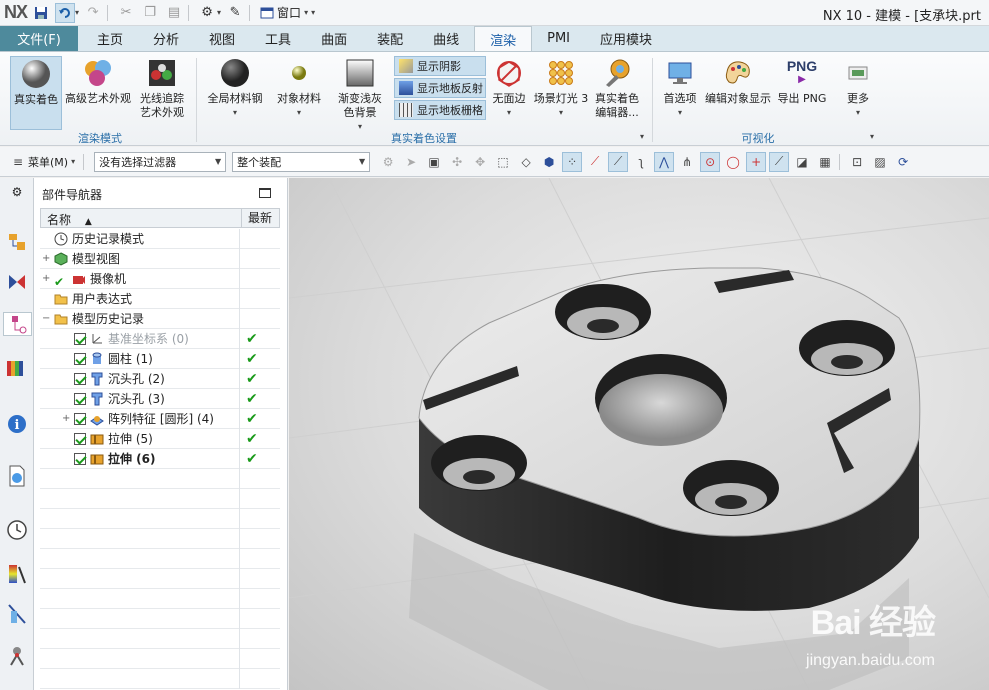 The height and width of the screenshot is (690, 989). What do you see at coordinates (503, 162) in the screenshot?
I see `rectangle-select-icon: ⬚` at bounding box center [503, 162].